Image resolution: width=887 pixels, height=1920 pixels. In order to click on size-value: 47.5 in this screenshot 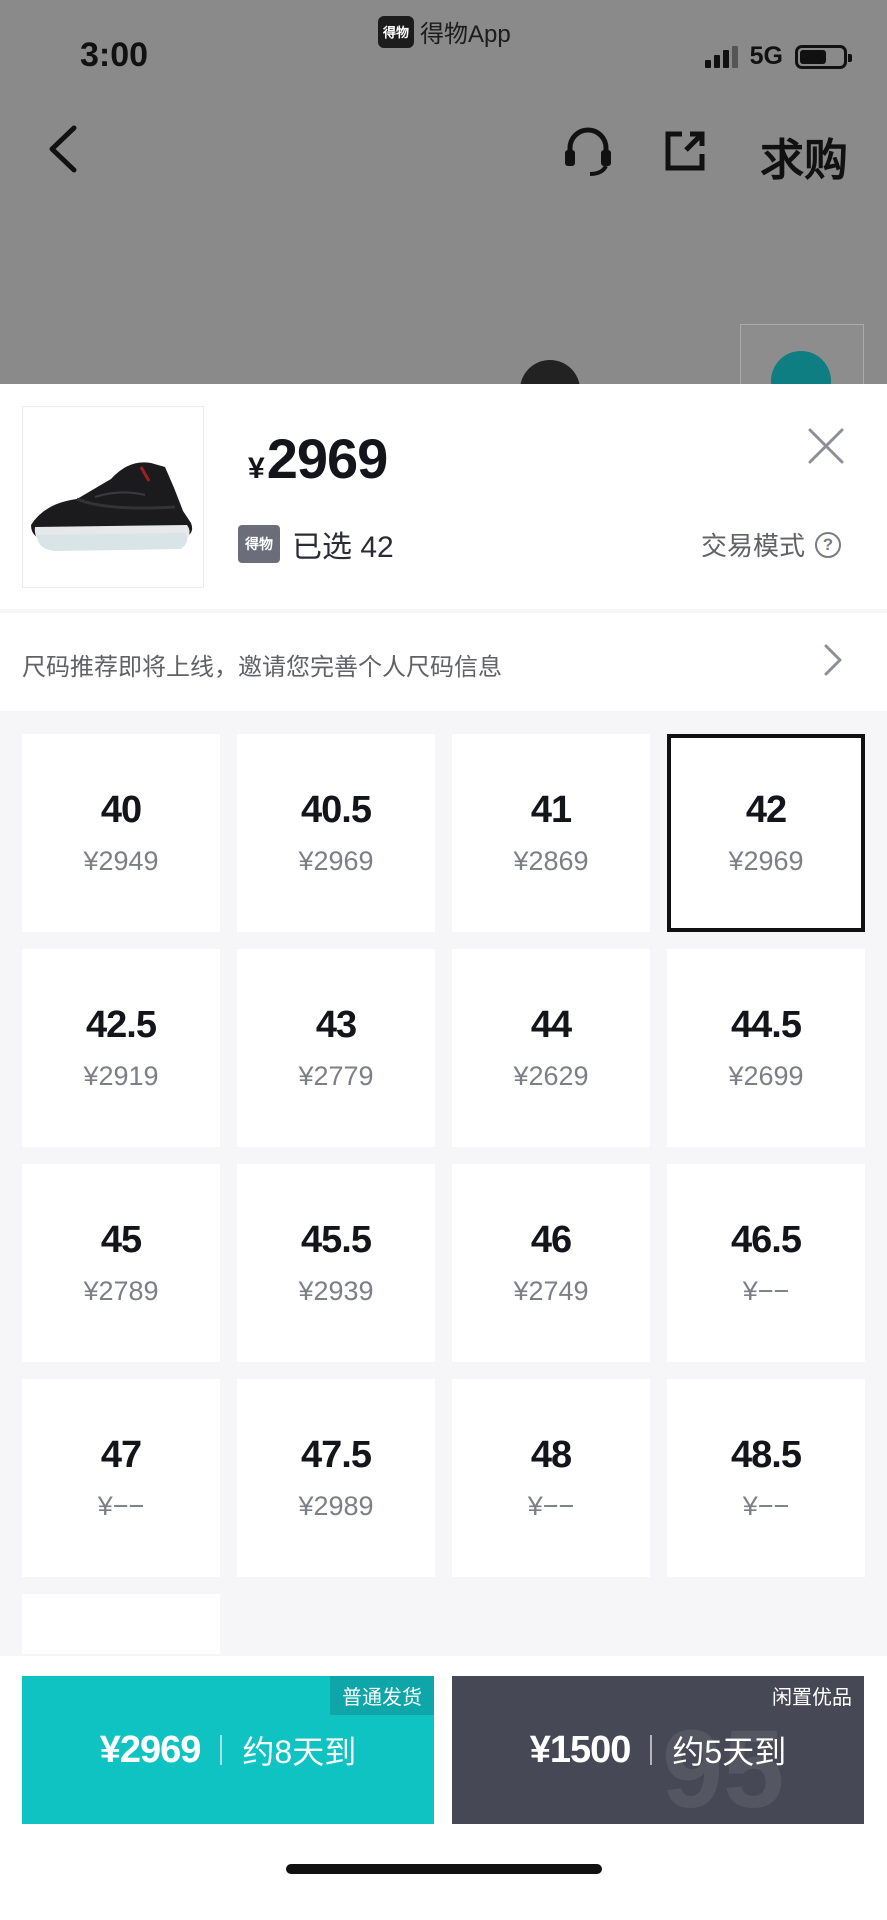, I will do `click(336, 1455)`.